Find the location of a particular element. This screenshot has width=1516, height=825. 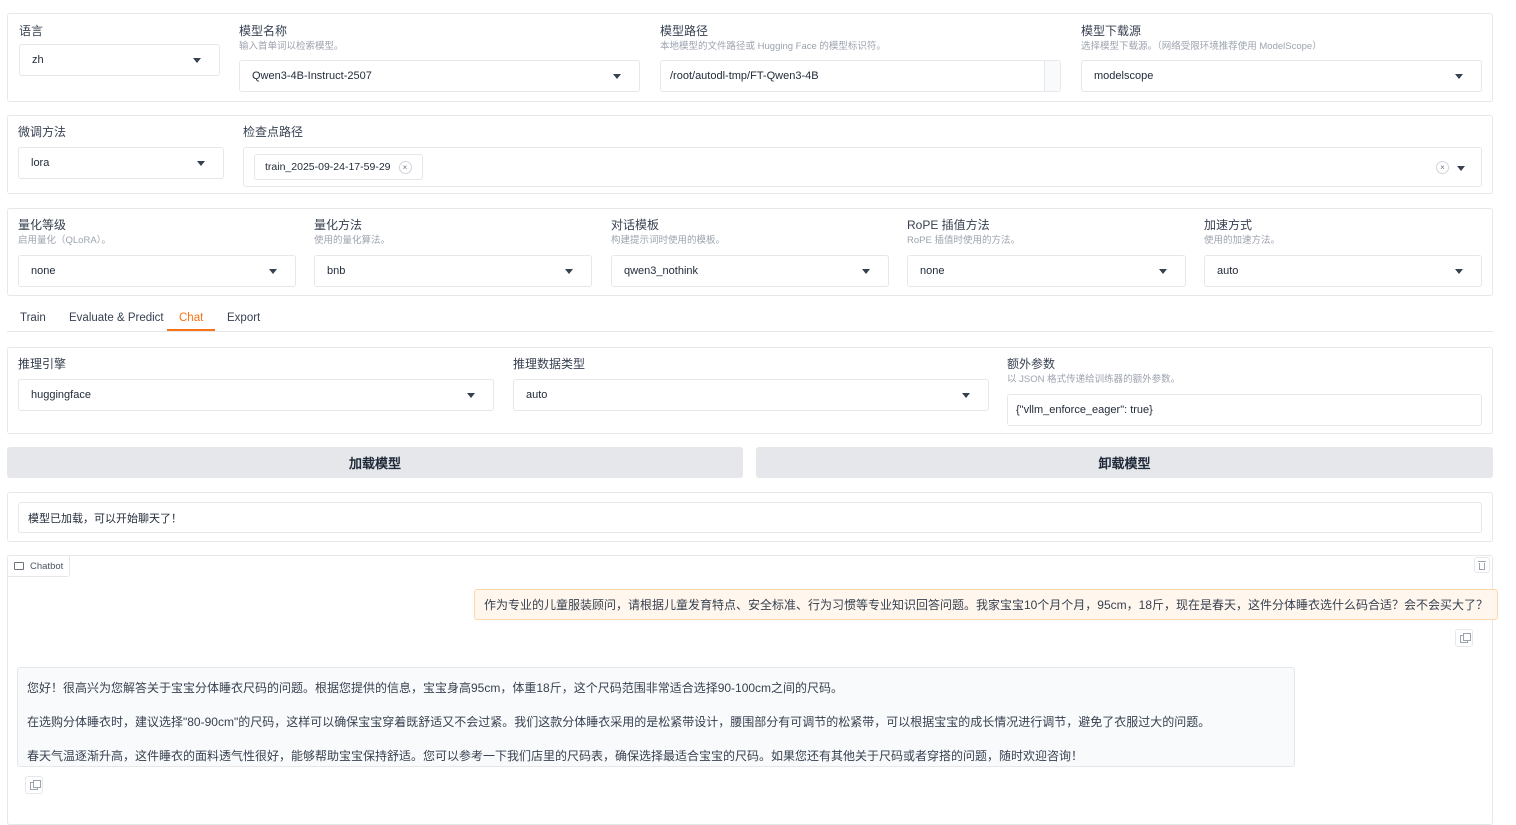

rope-info: RoPE 插值时使用的方法。 is located at coordinates (963, 240).